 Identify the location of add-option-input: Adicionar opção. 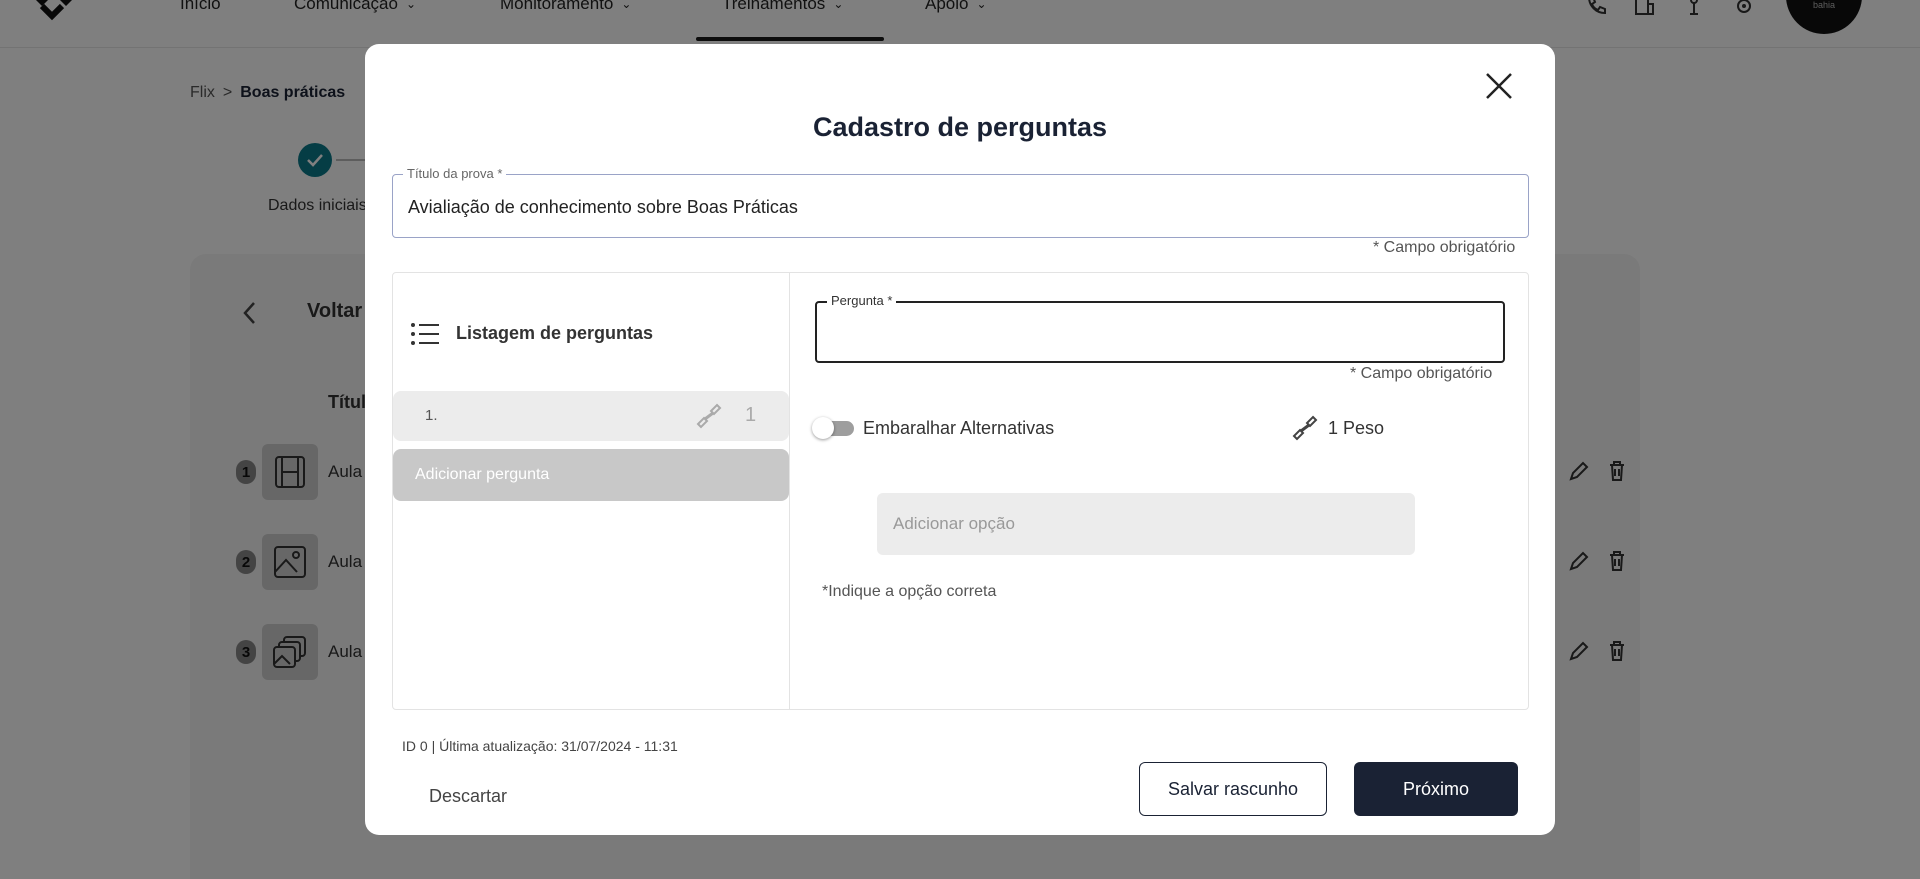
(1146, 524).